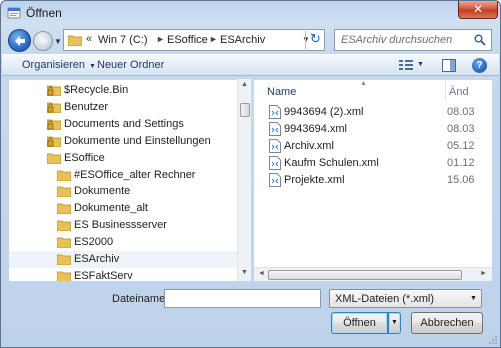  I want to click on tree-item-label: $Recycle.Bin, so click(96, 90).